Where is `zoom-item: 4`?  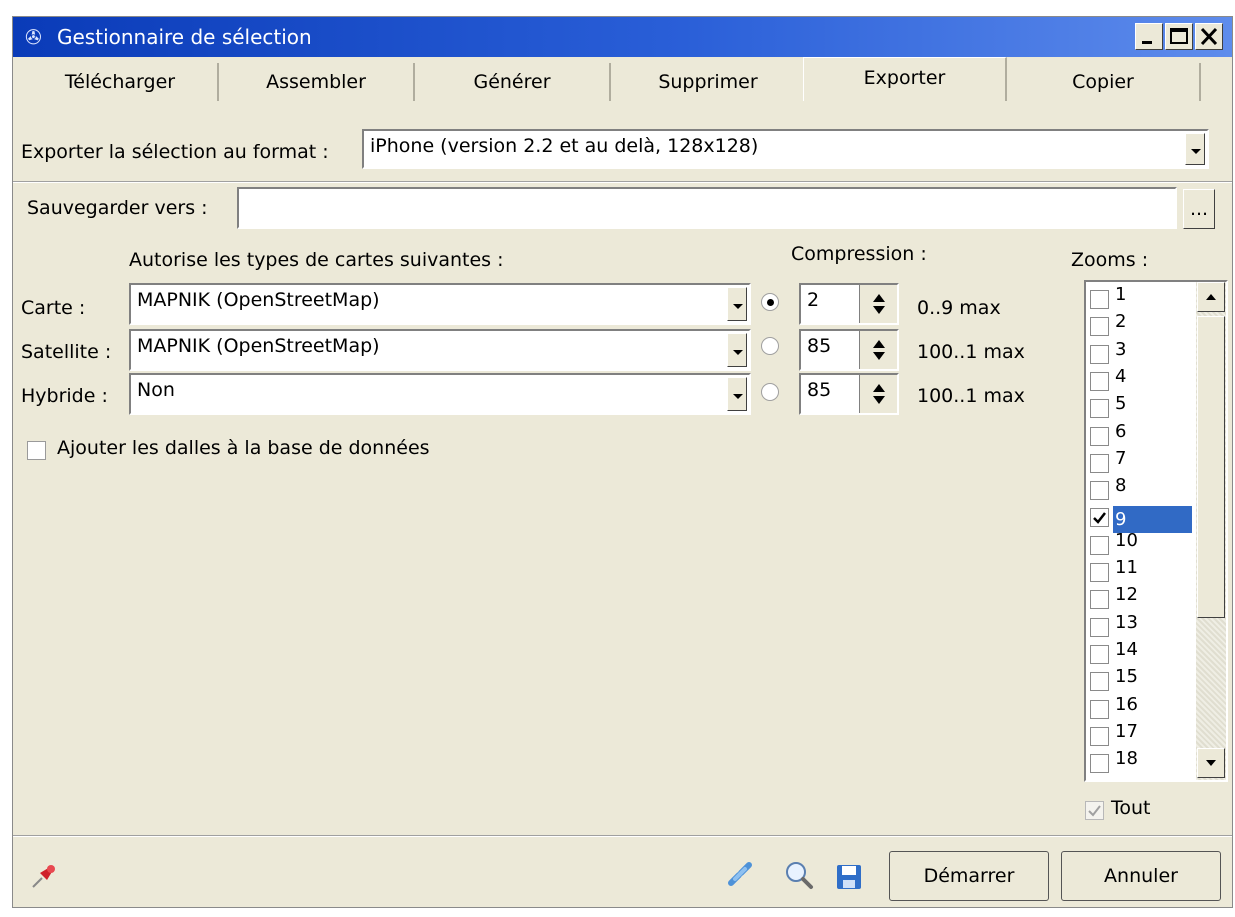 zoom-item: 4 is located at coordinates (1142, 381).